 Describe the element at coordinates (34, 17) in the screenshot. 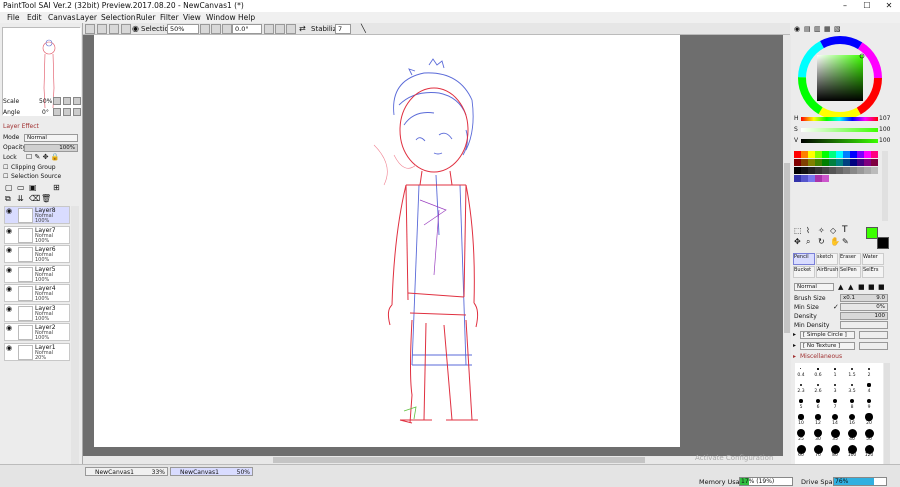

I see `menu-edit: Edit` at that location.